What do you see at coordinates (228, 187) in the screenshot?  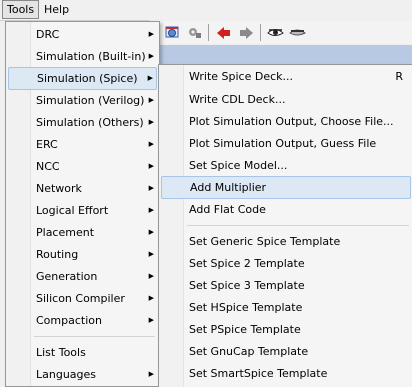 I see `menu-item-label: Add Multiplier` at bounding box center [228, 187].